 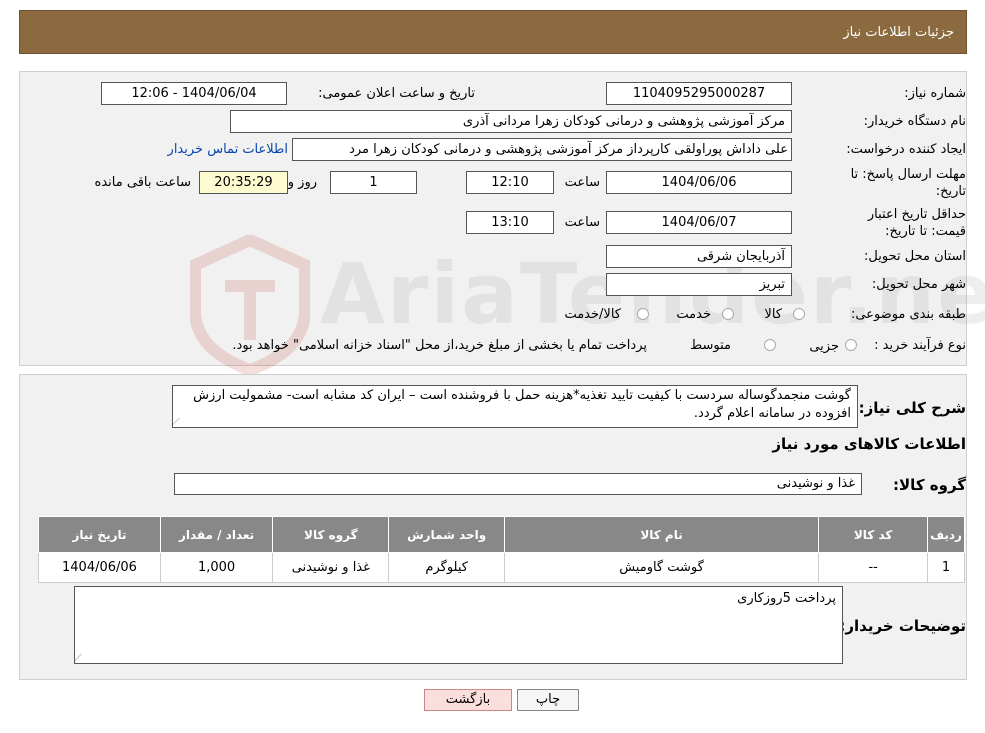 What do you see at coordinates (661, 534) in the screenshot?
I see `col-name: نام کالا` at bounding box center [661, 534].